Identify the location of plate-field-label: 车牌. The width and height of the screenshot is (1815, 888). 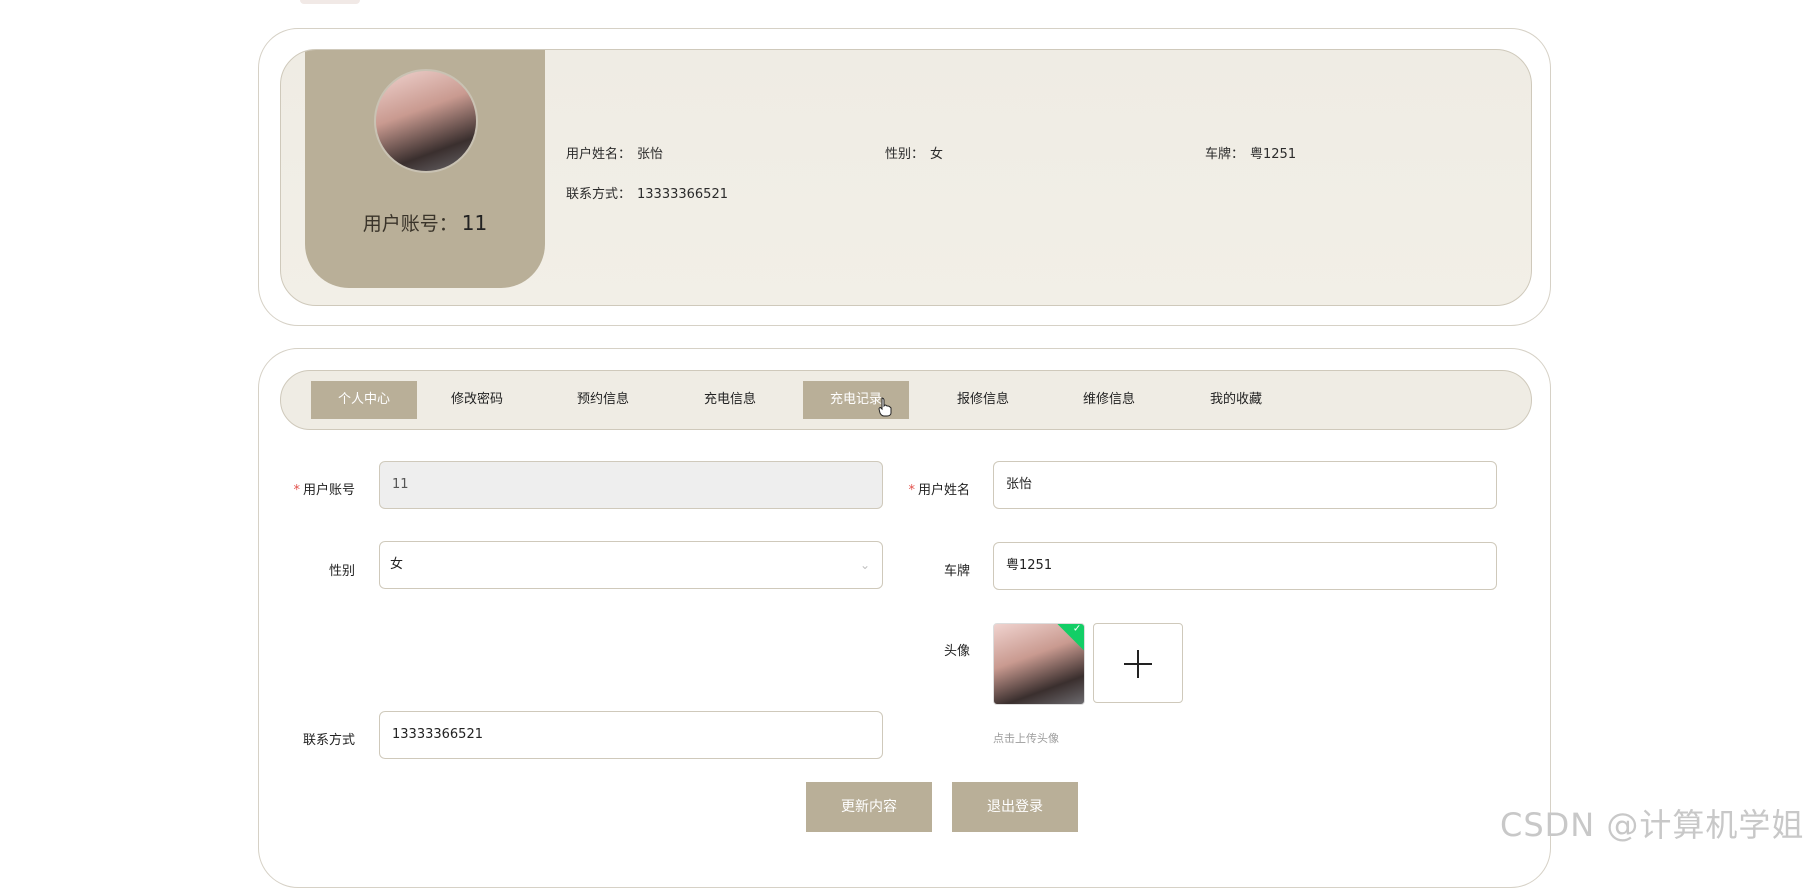
(956, 571).